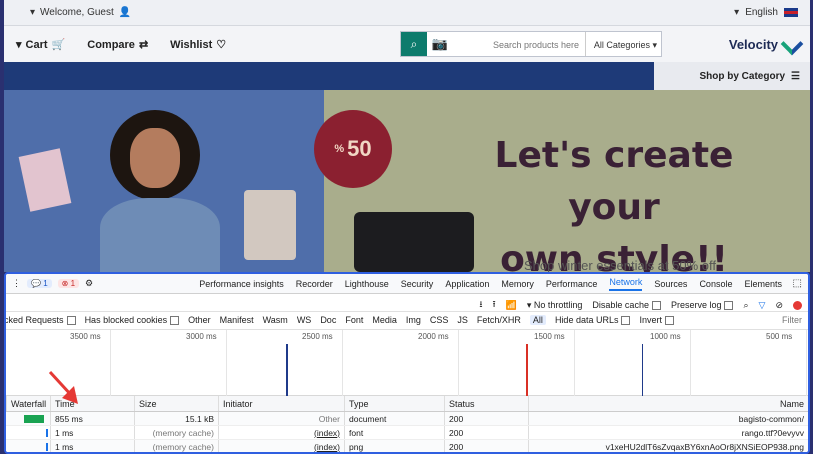 The image size is (813, 454). What do you see at coordinates (519, 44) in the screenshot?
I see `search-input: Search products here` at bounding box center [519, 44].